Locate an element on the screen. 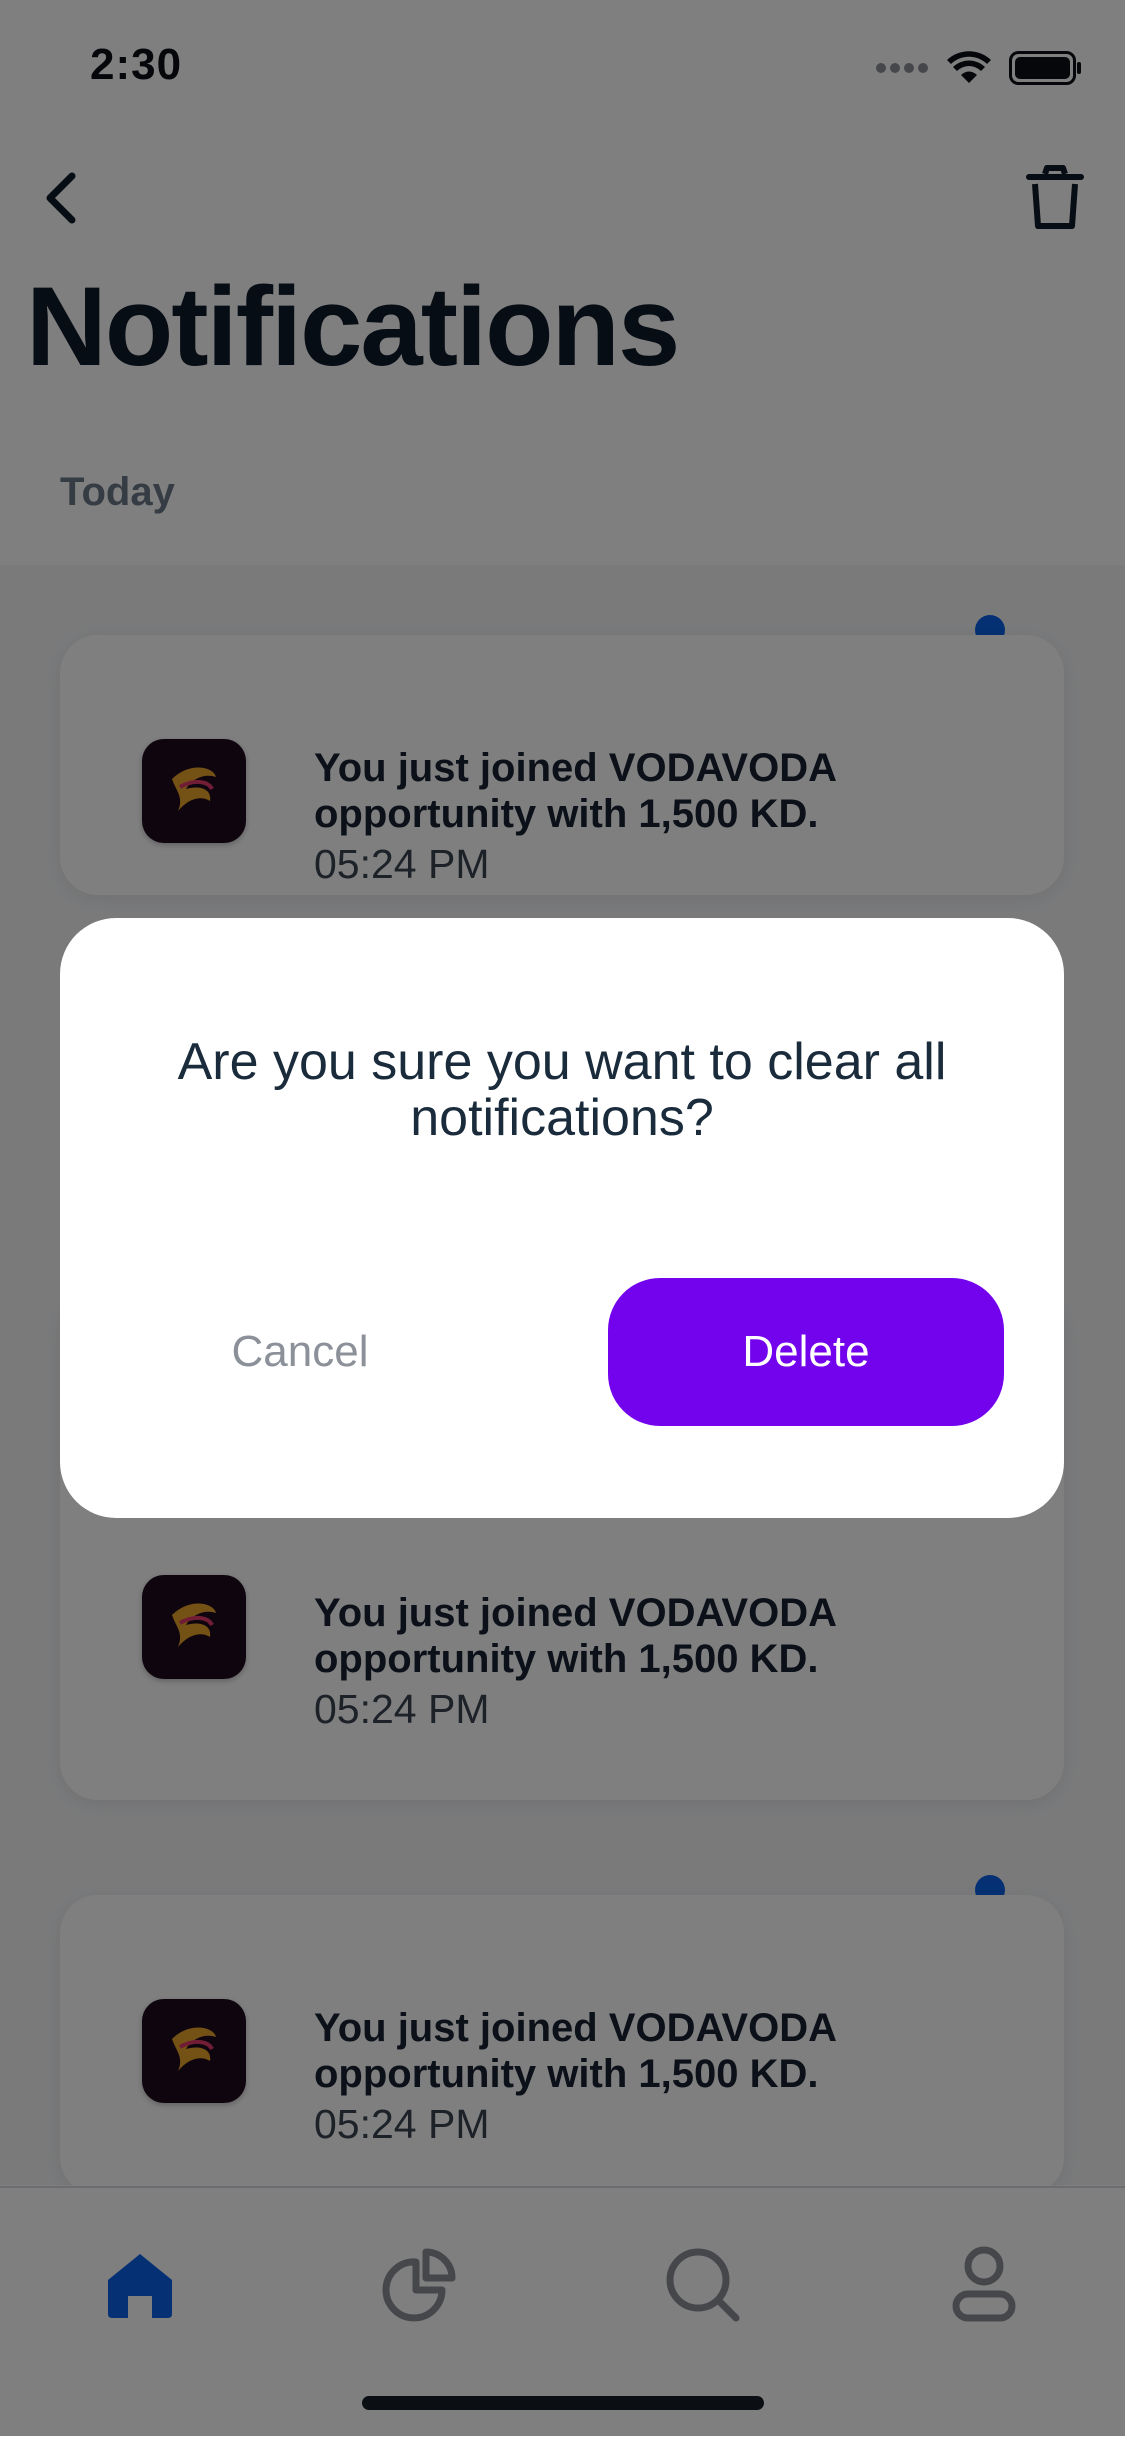  cancel-button: Cancel is located at coordinates (300, 1352).